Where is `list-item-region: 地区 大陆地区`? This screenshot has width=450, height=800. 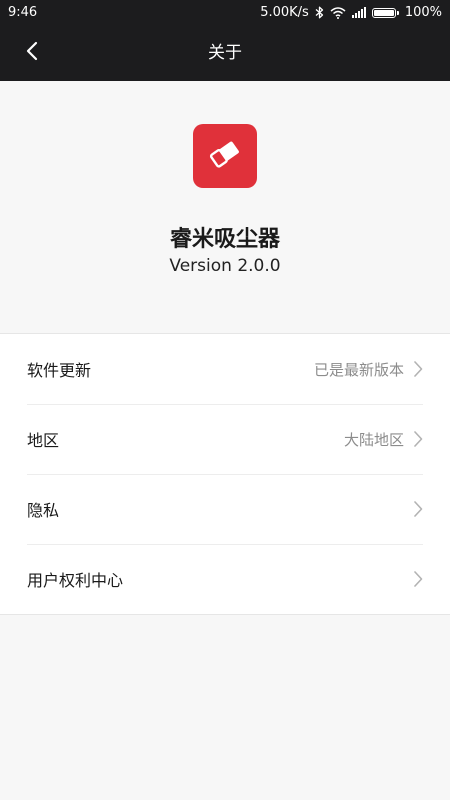 list-item-region: 地区 大陆地区 is located at coordinates (225, 439).